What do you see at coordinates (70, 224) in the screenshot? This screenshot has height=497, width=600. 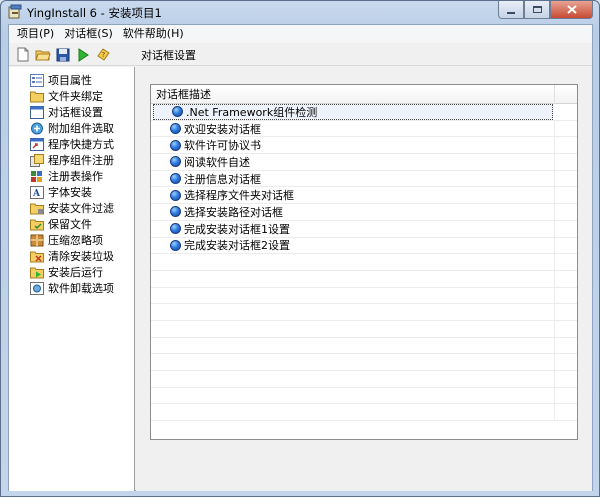 I see `sidebar-item-label: 保留文件` at bounding box center [70, 224].